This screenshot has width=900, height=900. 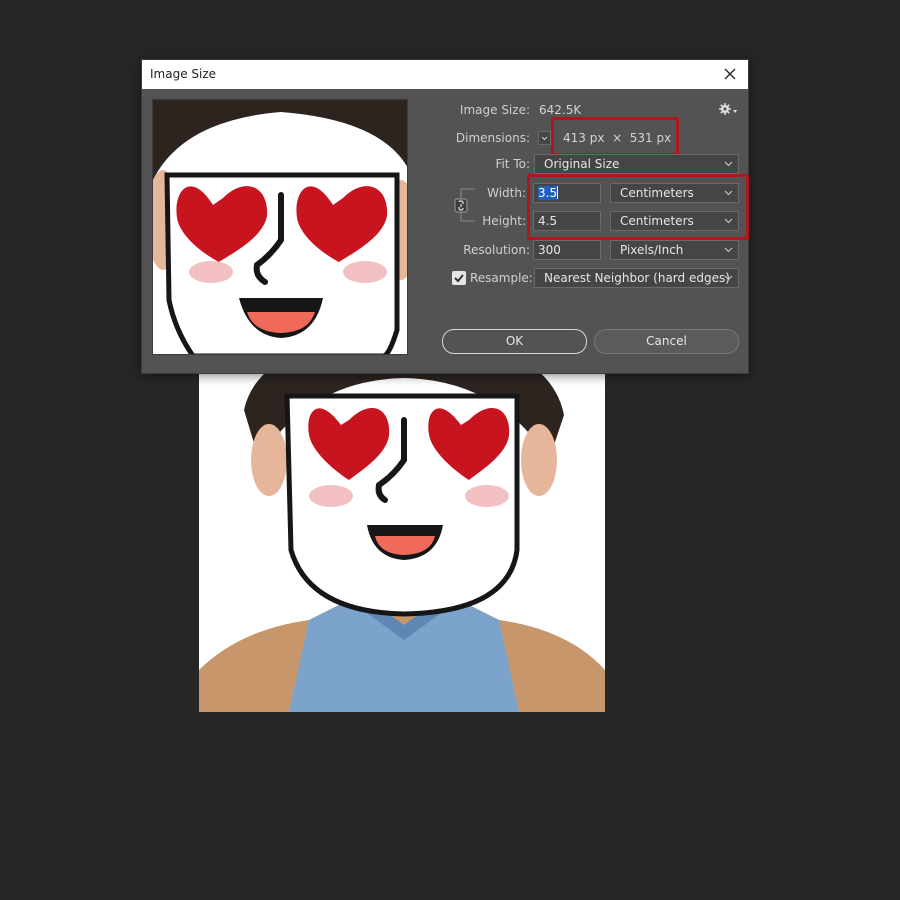 I want to click on preview-photo, so click(x=280, y=227).